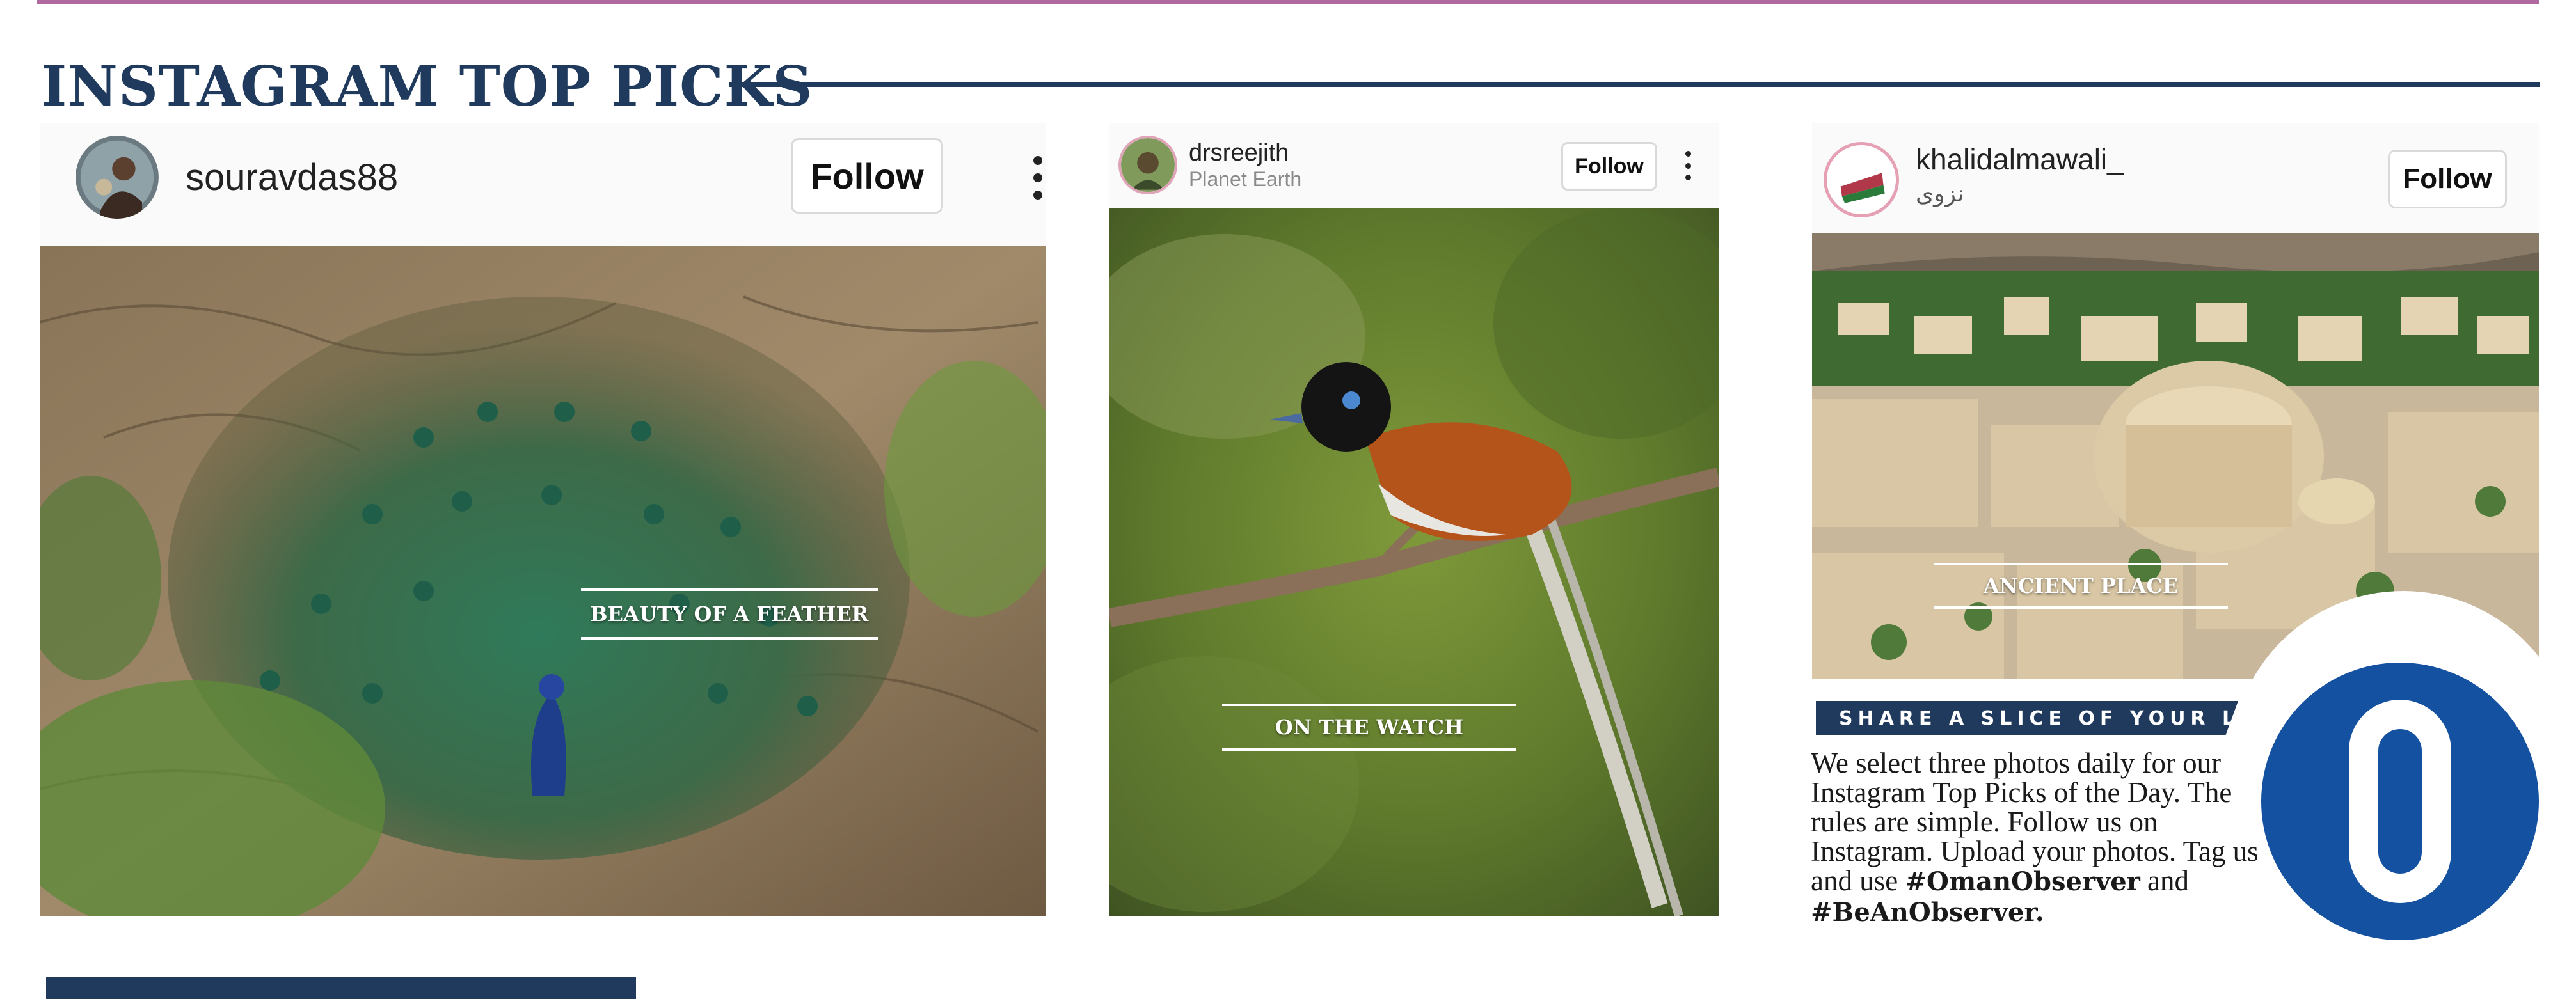 The width and height of the screenshot is (2576, 999). I want to click on location-label: Planet Earth, so click(1245, 179).